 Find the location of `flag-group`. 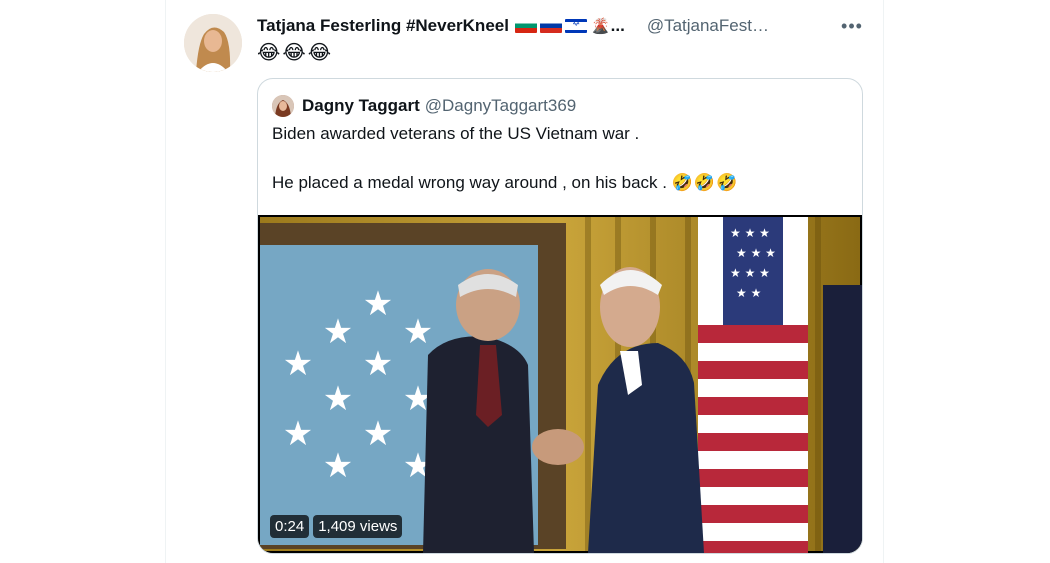

flag-group is located at coordinates (550, 26).